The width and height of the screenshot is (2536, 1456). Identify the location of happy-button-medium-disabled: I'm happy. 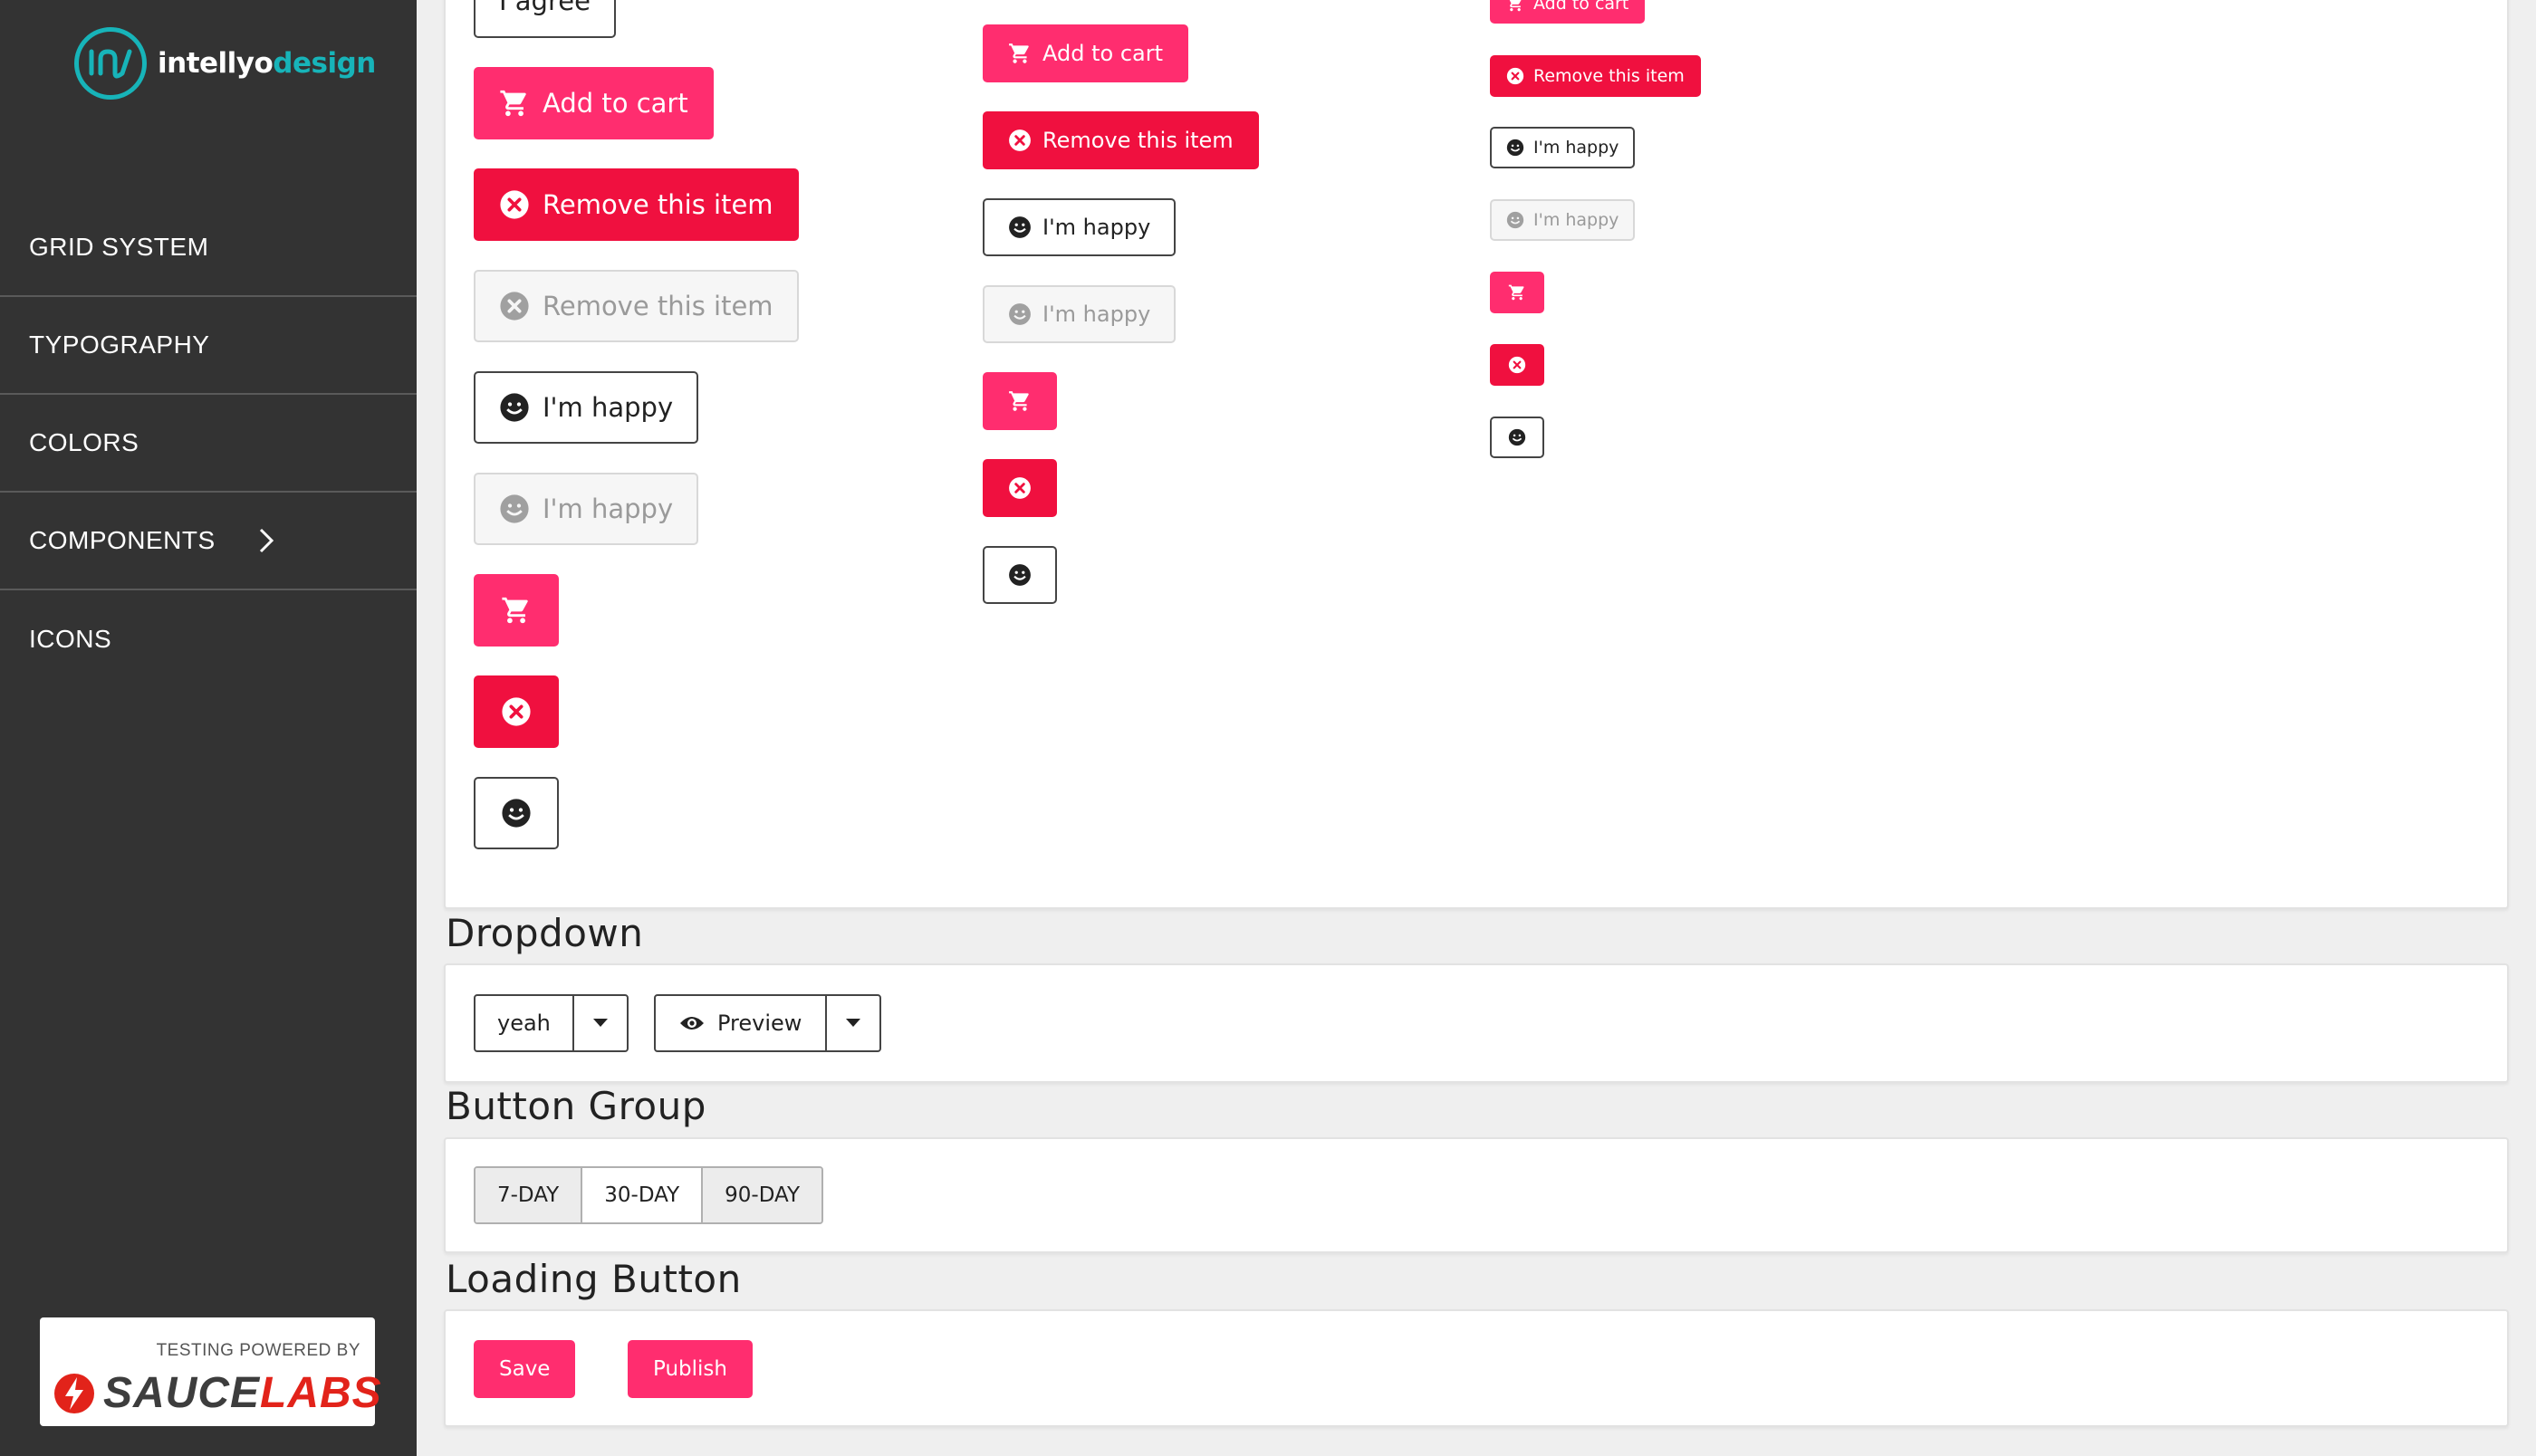
(1080, 314).